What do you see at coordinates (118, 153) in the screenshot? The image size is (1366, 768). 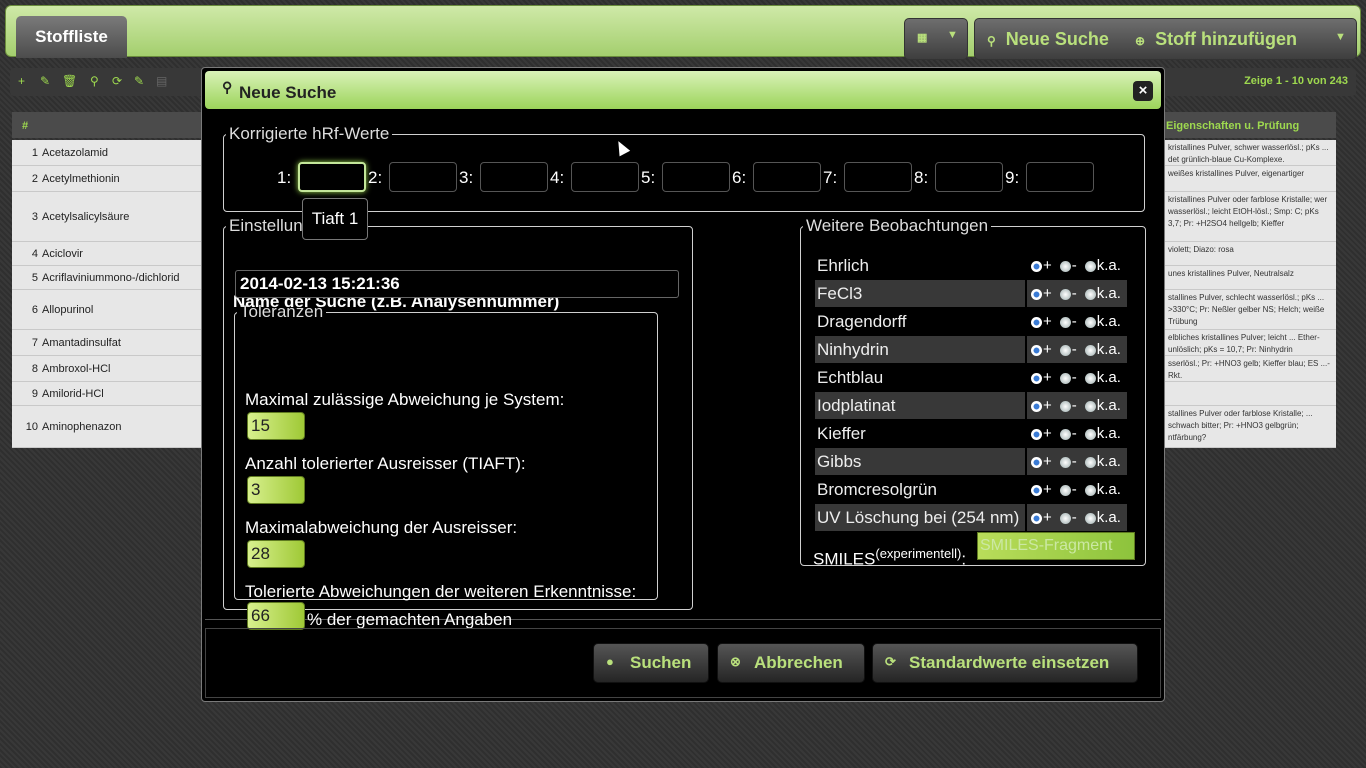 I see `table-row: 1 Acetazolamid` at bounding box center [118, 153].